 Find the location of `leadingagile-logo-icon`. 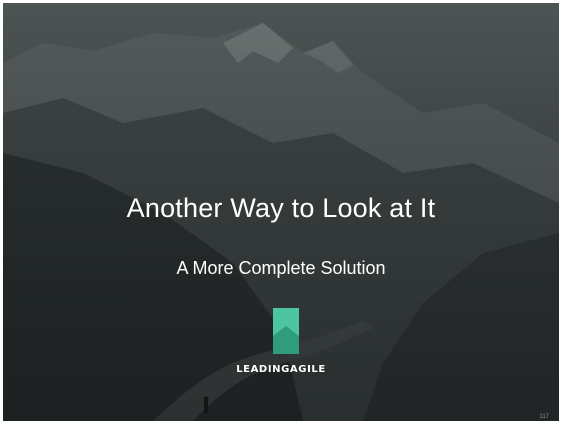

leadingagile-logo-icon is located at coordinates (286, 331).